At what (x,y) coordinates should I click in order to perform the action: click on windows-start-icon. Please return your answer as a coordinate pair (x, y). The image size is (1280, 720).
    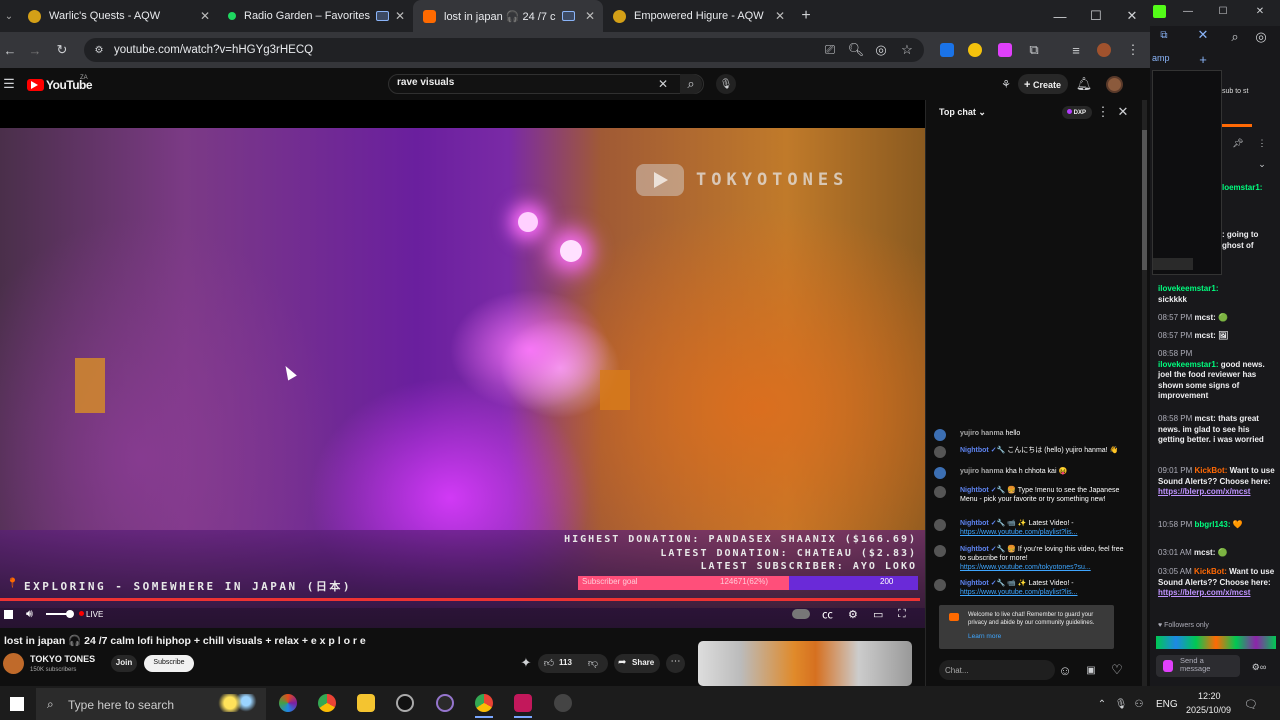
    Looking at the image, I should click on (17, 704).